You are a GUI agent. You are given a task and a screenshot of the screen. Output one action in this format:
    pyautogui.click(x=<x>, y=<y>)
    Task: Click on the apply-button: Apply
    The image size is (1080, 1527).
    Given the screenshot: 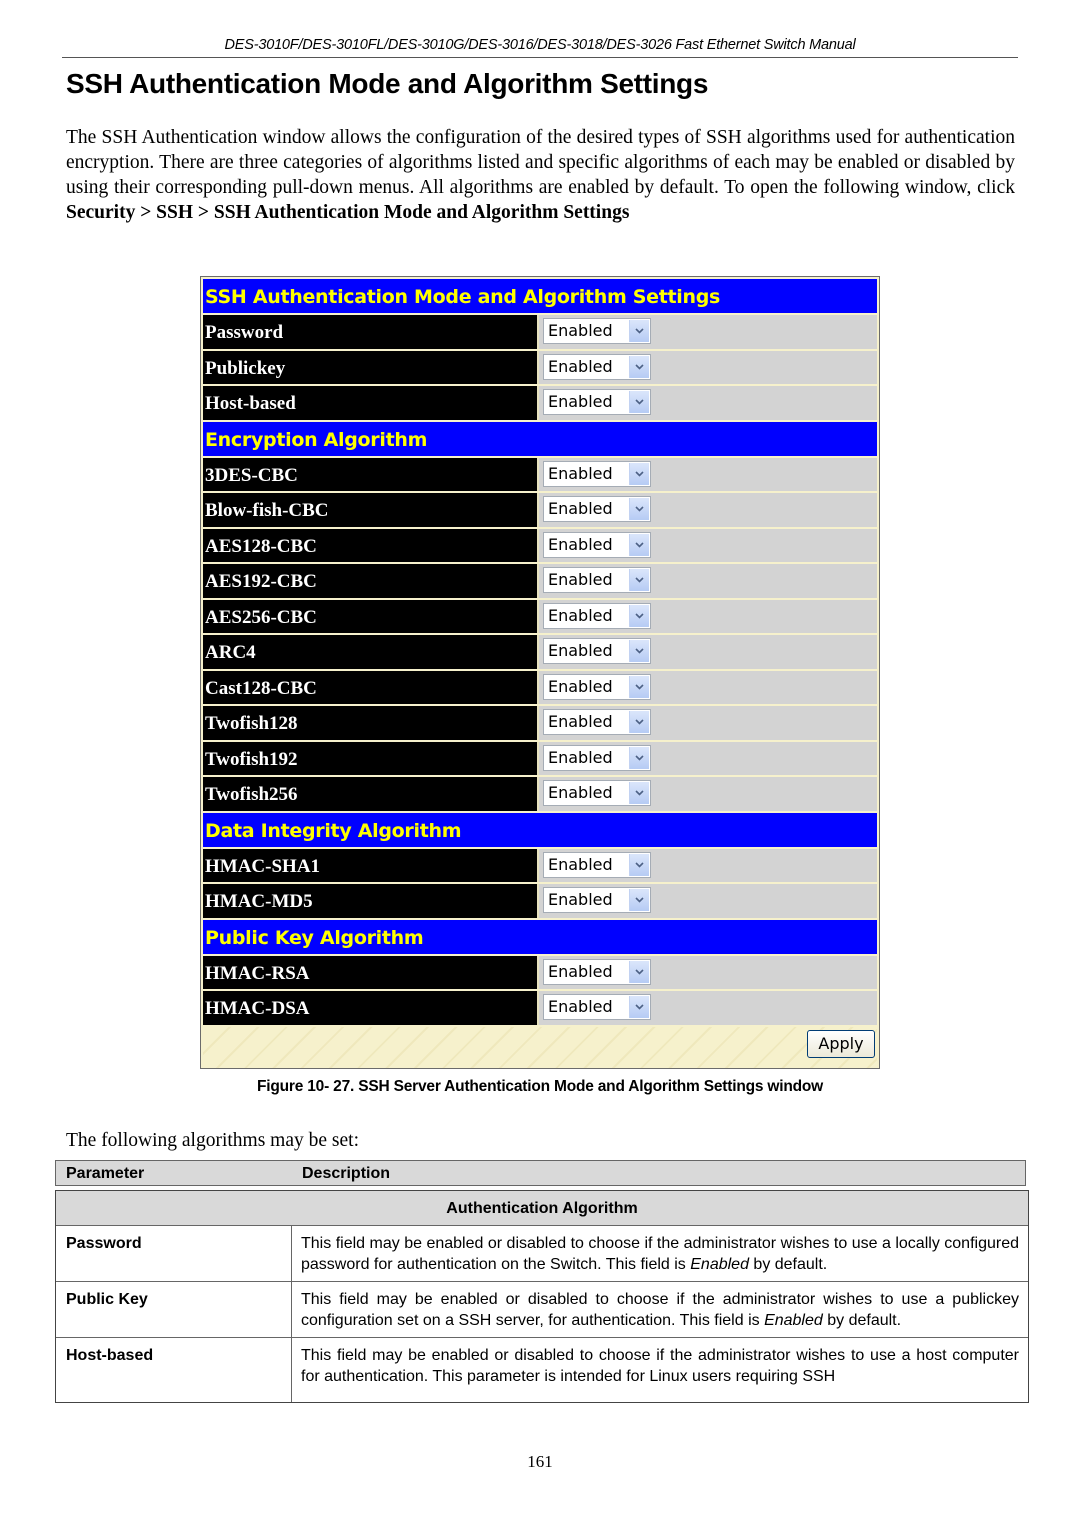 What is the action you would take?
    pyautogui.click(x=841, y=1043)
    